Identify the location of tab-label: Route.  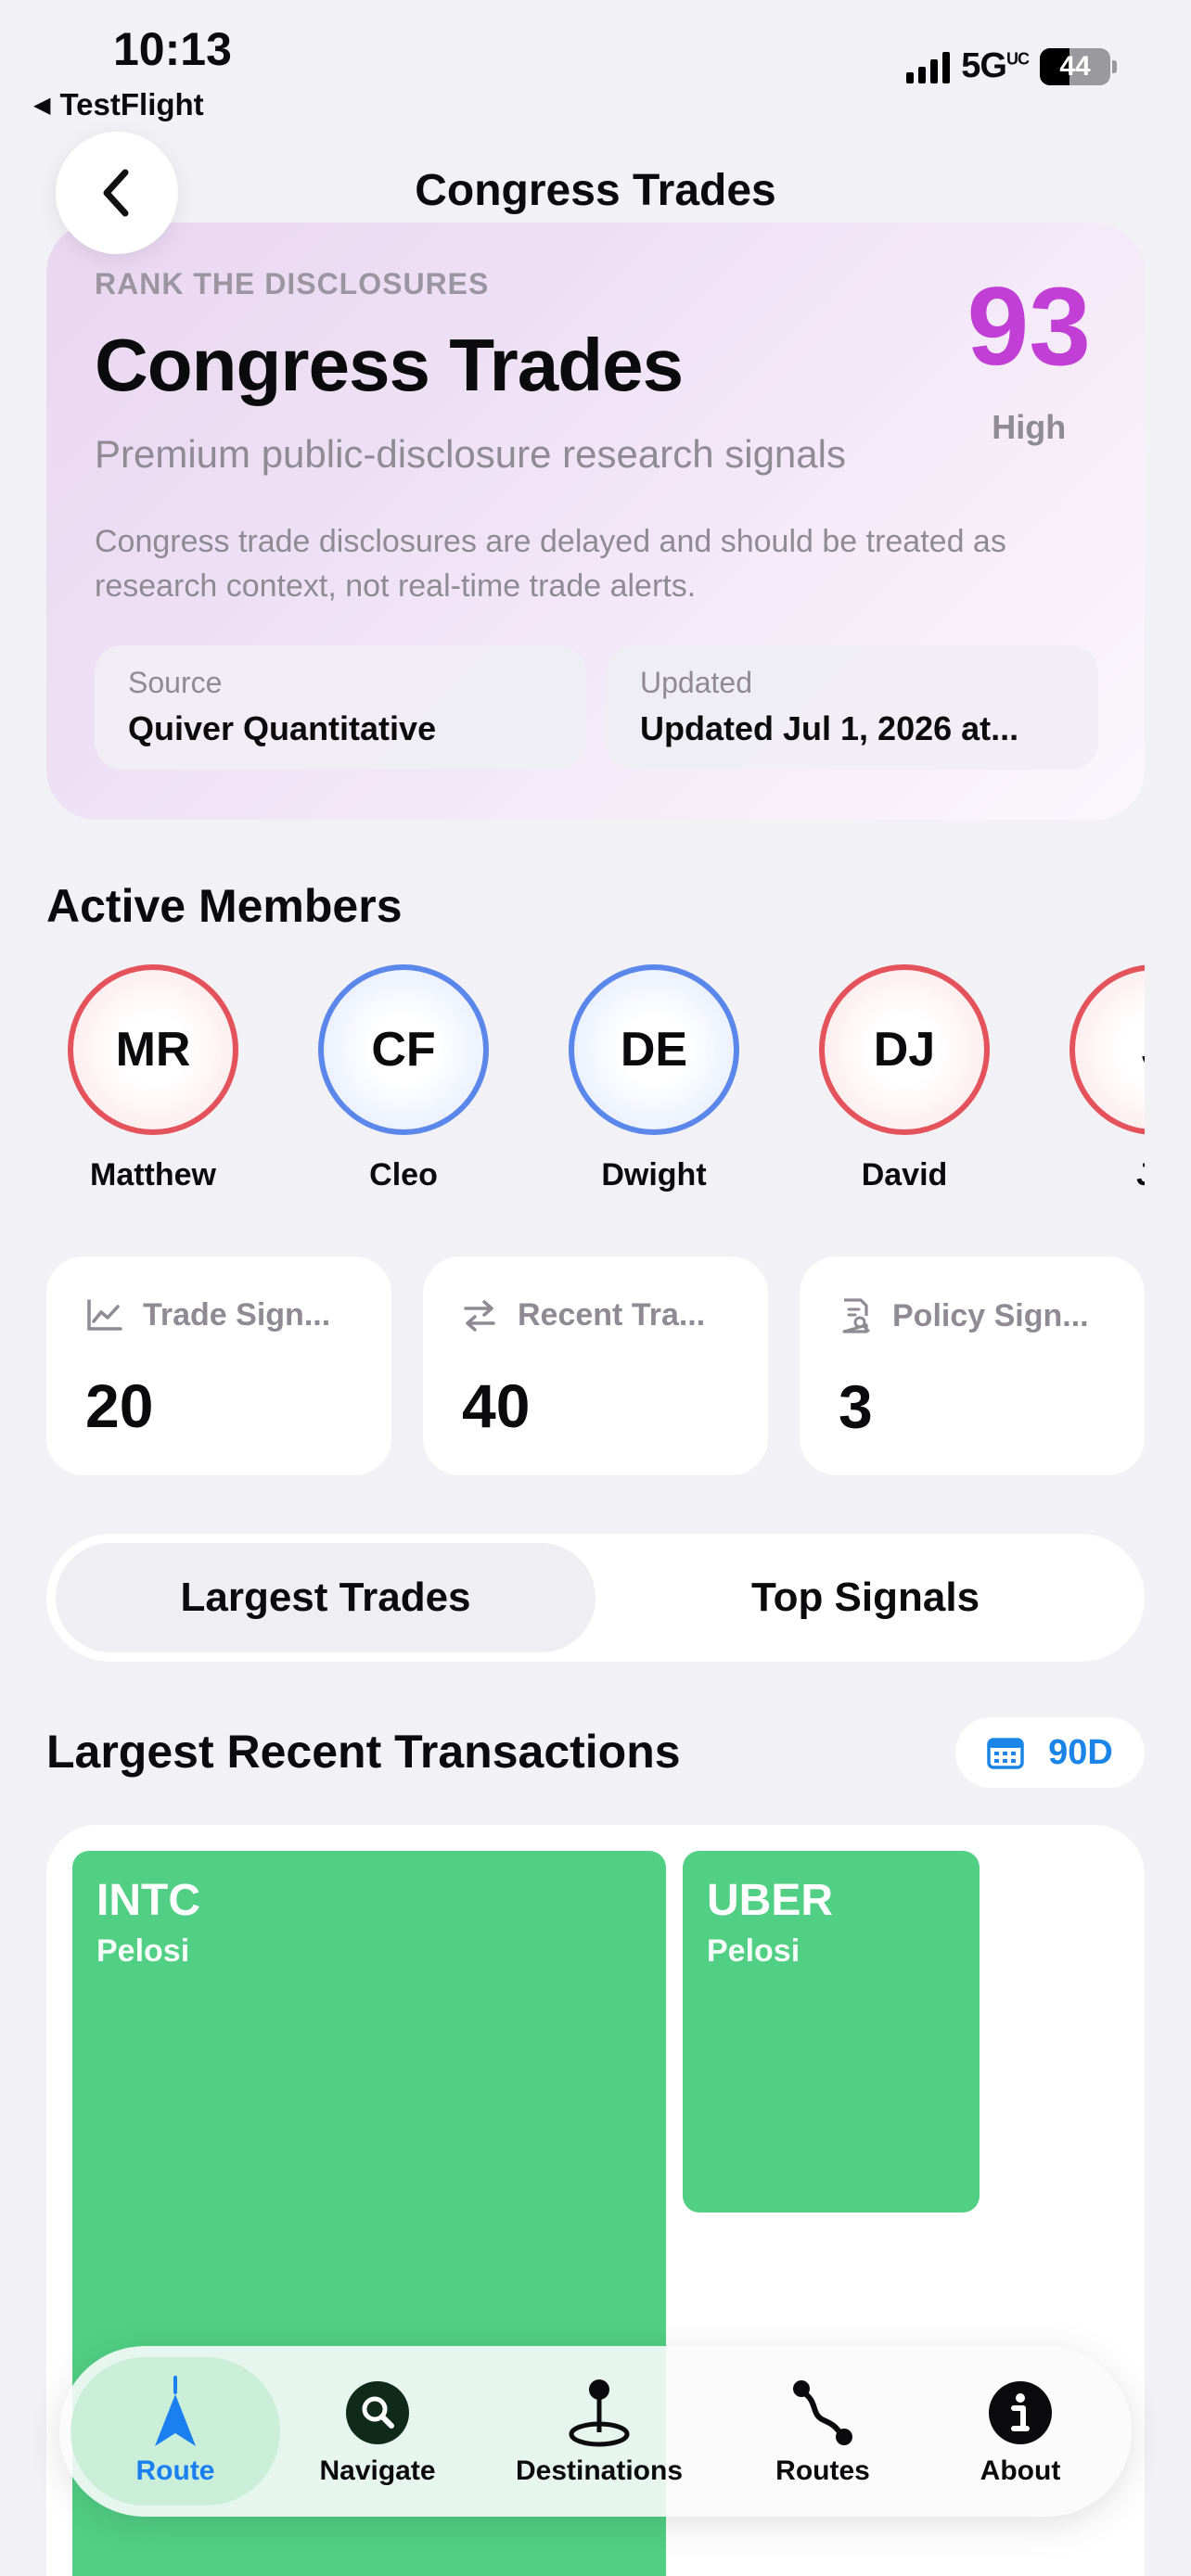
(175, 2471).